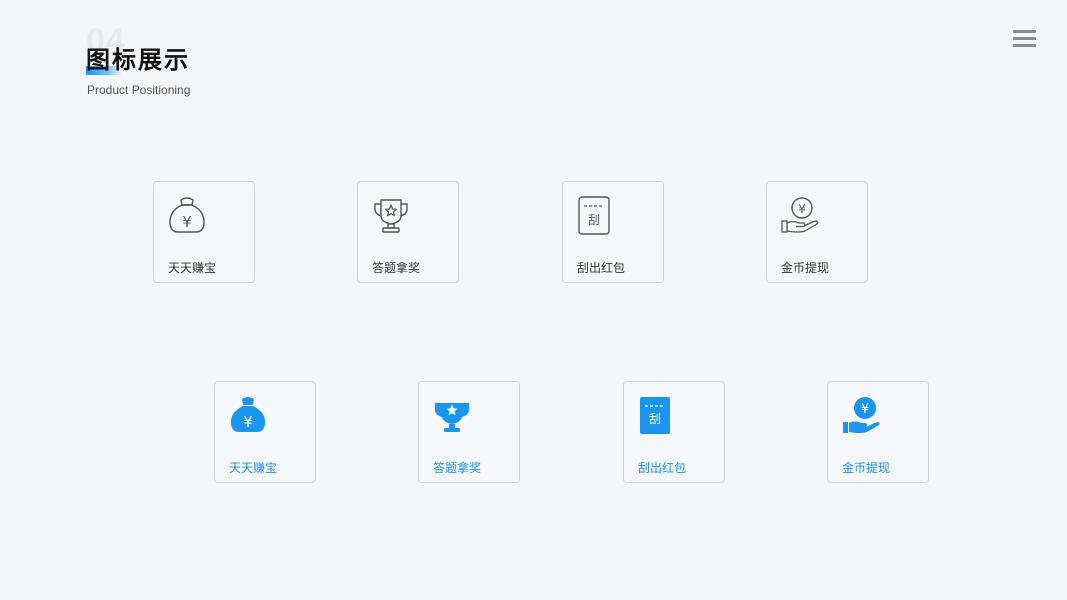 The height and width of the screenshot is (600, 1067). What do you see at coordinates (1024, 39) in the screenshot?
I see `menu-icon` at bounding box center [1024, 39].